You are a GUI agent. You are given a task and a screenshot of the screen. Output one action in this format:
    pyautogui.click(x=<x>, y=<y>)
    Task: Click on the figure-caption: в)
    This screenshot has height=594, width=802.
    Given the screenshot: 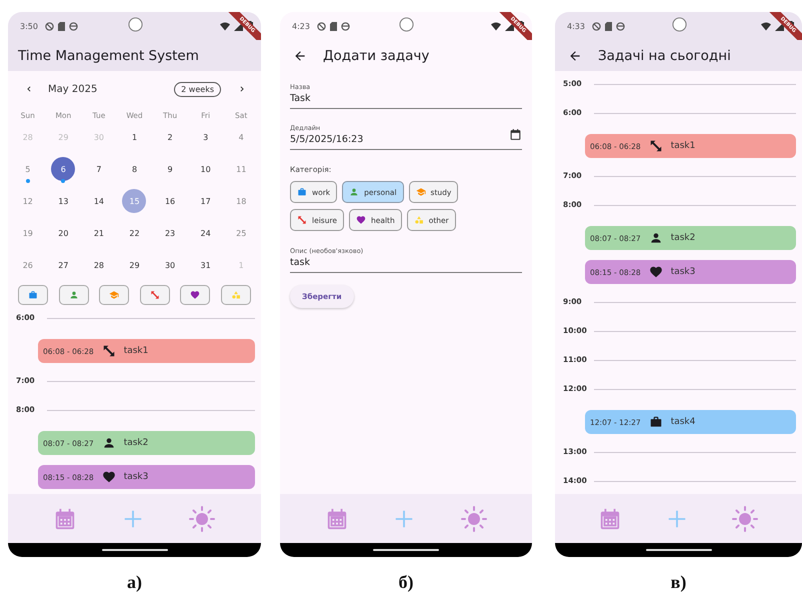 What is the action you would take?
    pyautogui.click(x=678, y=582)
    